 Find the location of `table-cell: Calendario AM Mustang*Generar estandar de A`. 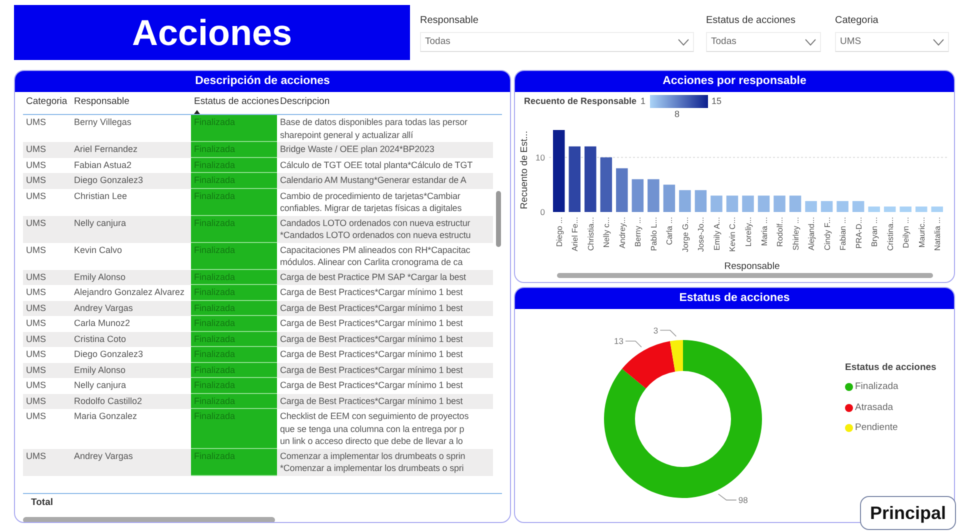

table-cell: Calendario AM Mustang*Generar estandar de A is located at coordinates (385, 181).